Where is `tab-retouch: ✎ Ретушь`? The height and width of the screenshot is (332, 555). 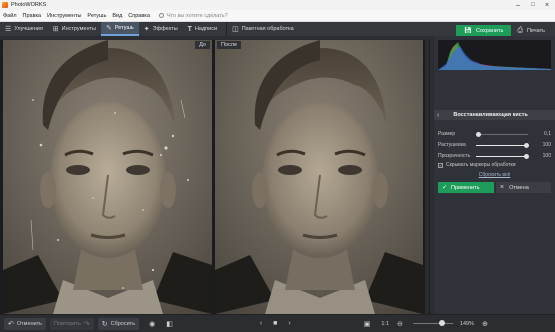 tab-retouch: ✎ Ретушь is located at coordinates (119, 29).